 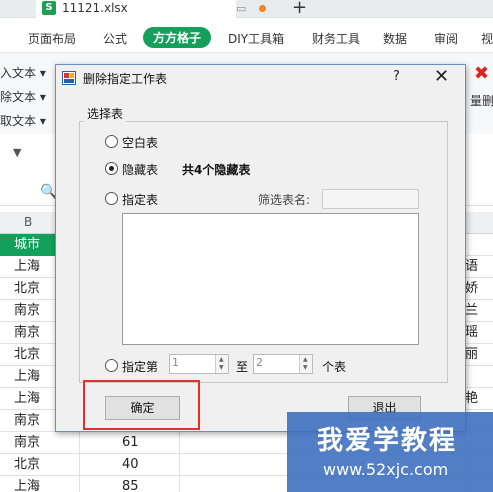 What do you see at coordinates (387, 441) in the screenshot?
I see `watermark-title: 我爱学教程` at bounding box center [387, 441].